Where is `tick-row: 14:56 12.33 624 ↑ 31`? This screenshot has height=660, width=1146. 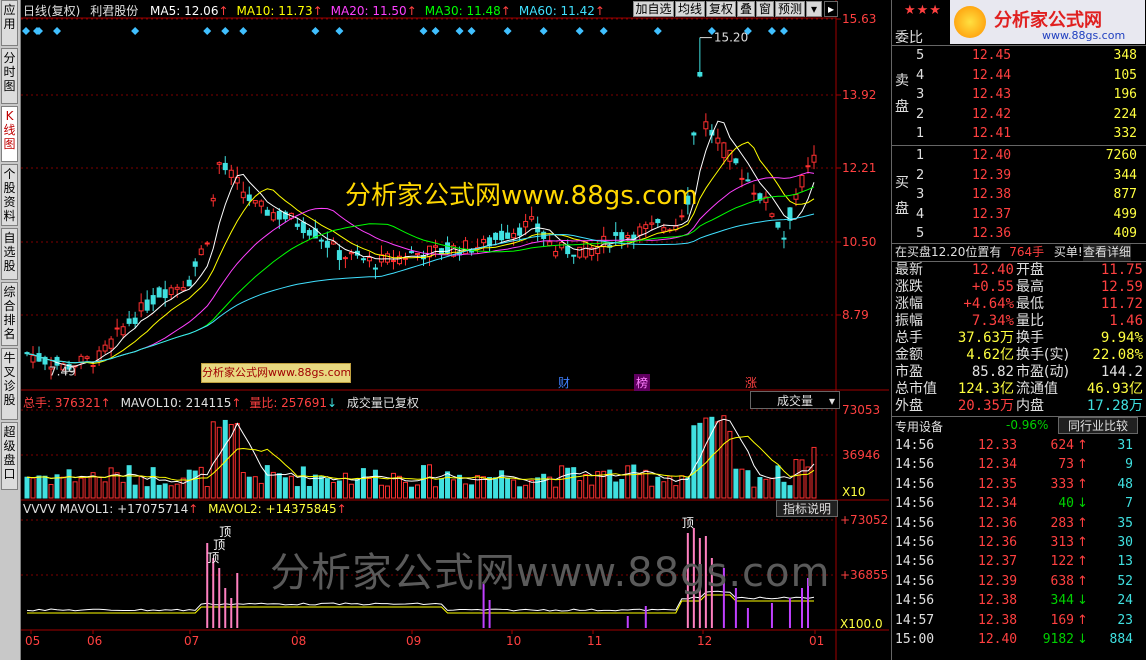
tick-row: 14:56 12.33 624 ↑ 31 is located at coordinates (1014, 445).